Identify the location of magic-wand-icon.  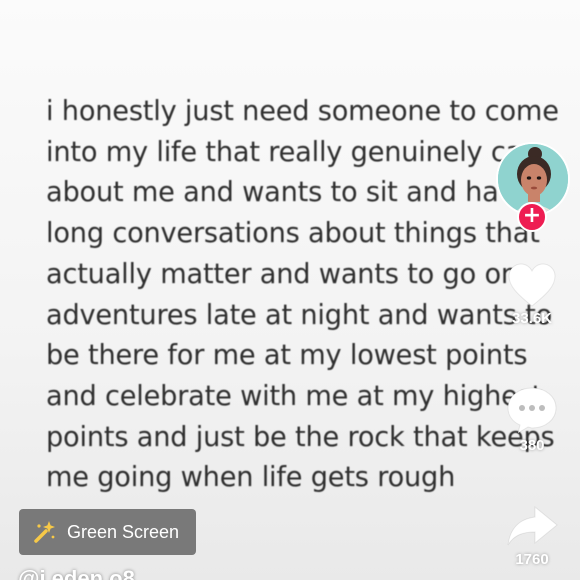
(44, 532).